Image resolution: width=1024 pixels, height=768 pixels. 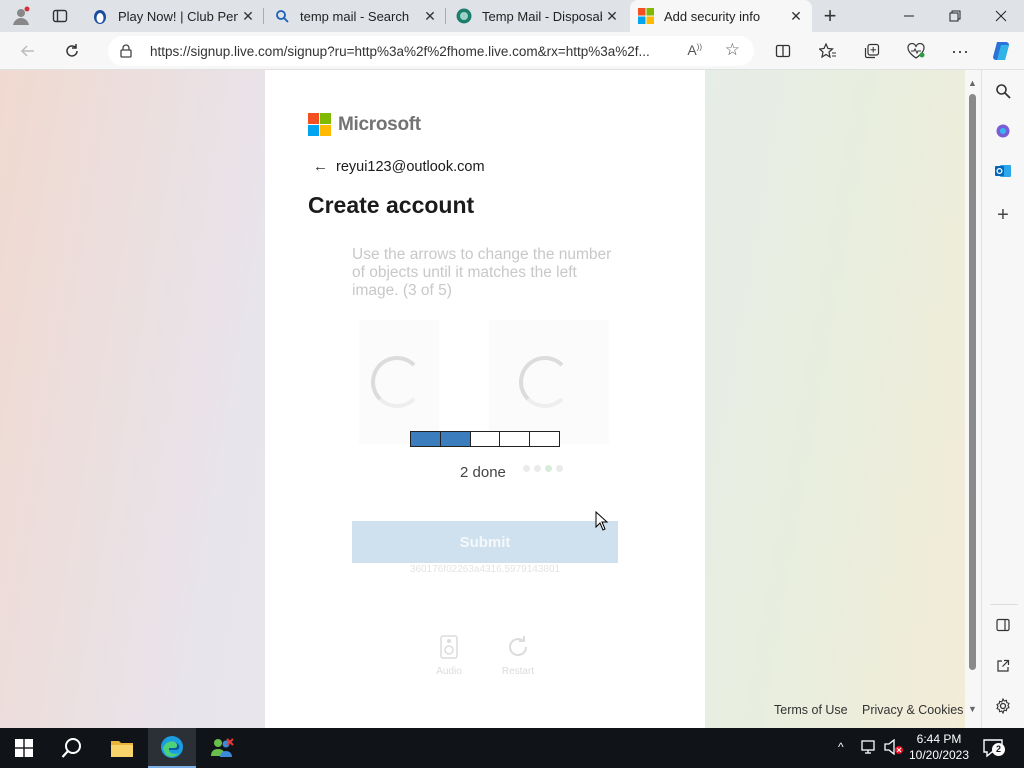 I want to click on account-email: reyui123@outlook.com, so click(x=410, y=166).